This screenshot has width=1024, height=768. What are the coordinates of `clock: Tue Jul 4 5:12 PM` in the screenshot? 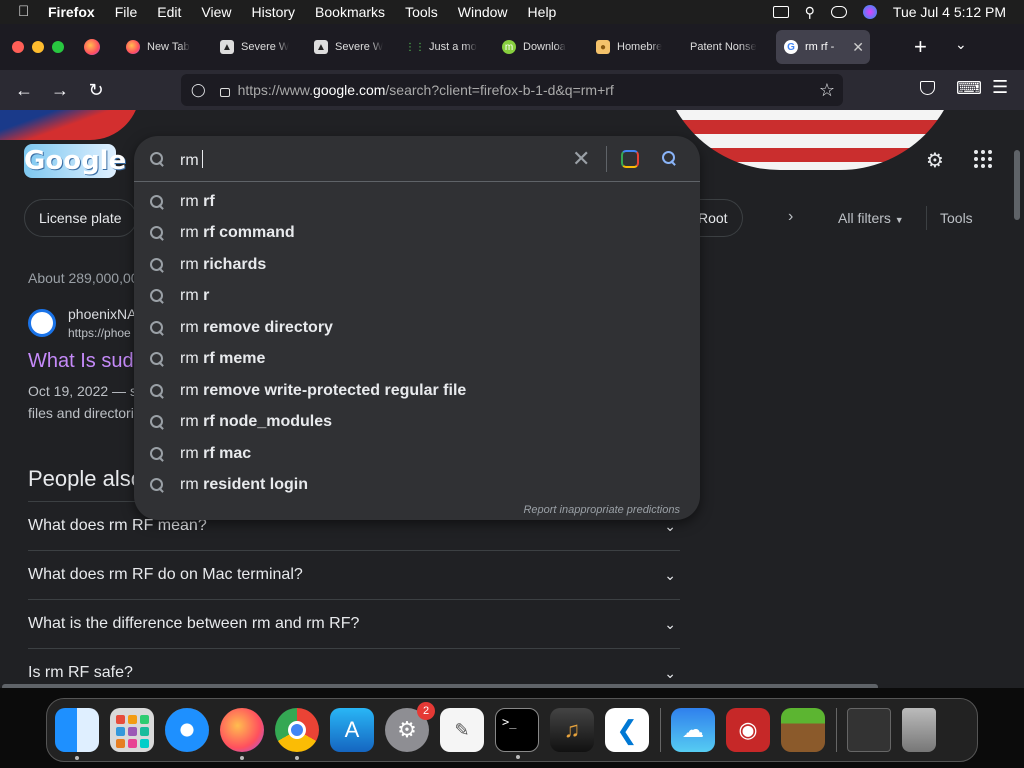 It's located at (949, 12).